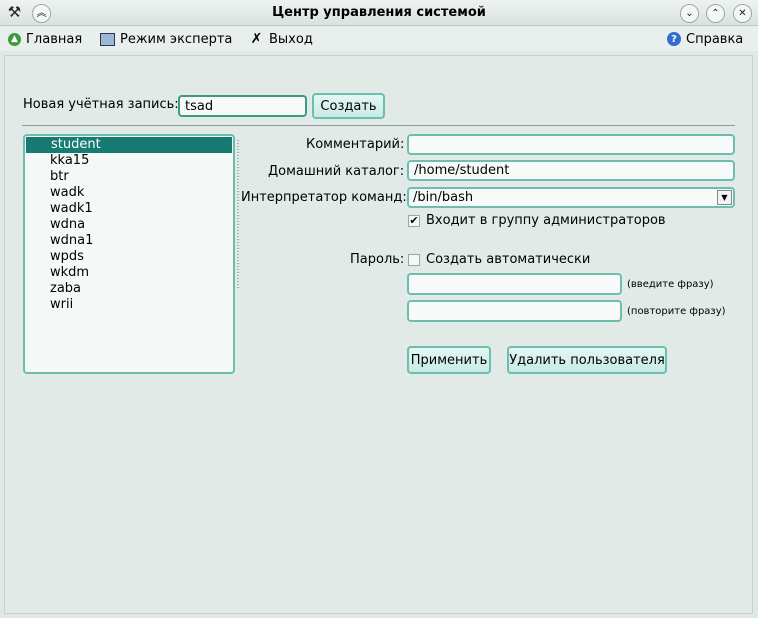 This screenshot has height=618, width=758. I want to click on comment-input, so click(571, 144).